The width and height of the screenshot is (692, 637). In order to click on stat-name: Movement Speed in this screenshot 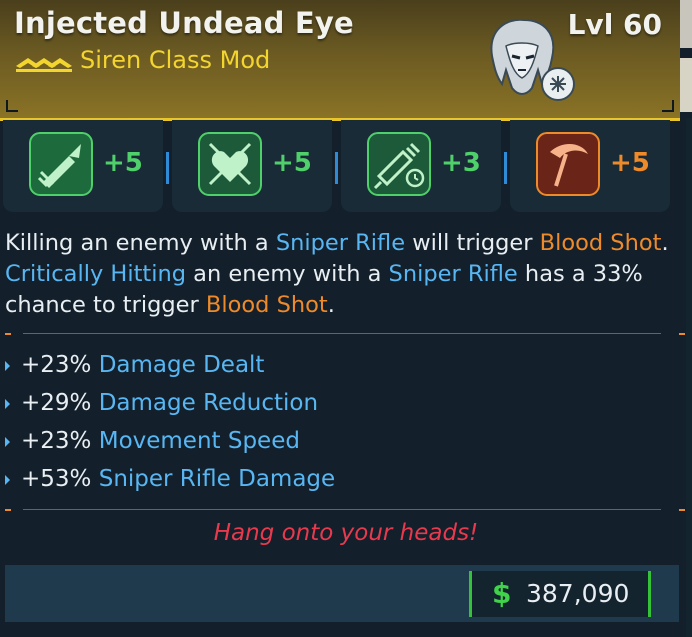, I will do `click(199, 441)`.